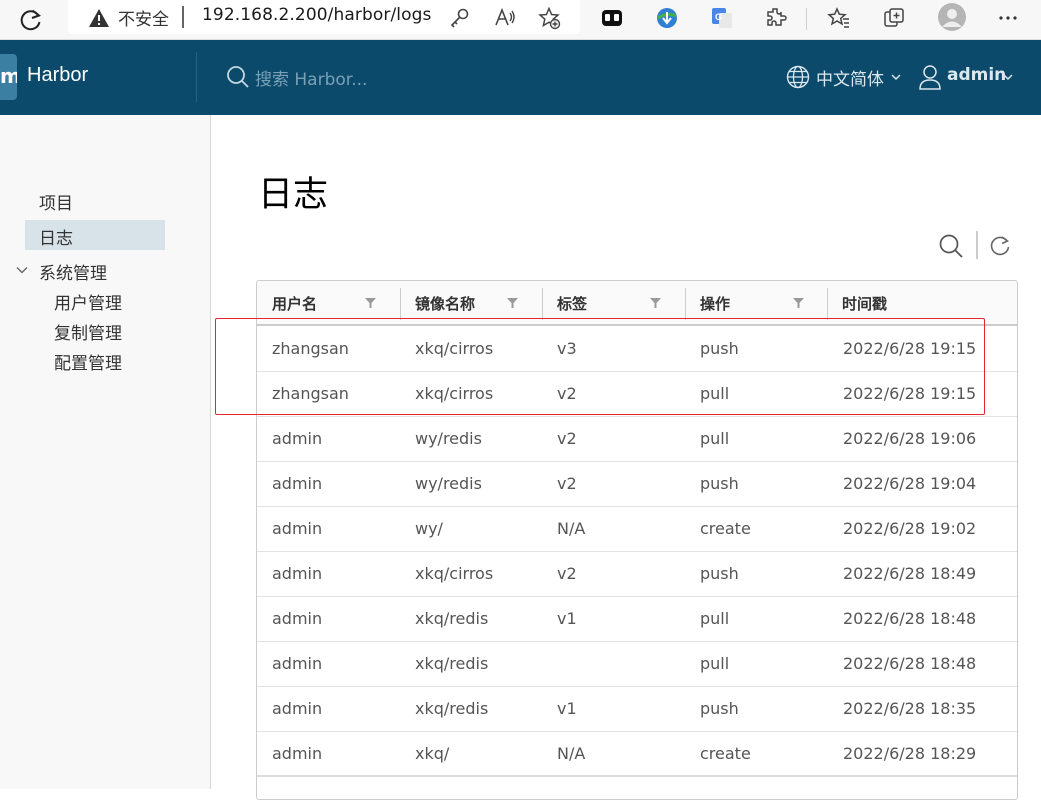 This screenshot has height=800, width=1041. I want to click on harbor-logo-icon: m, so click(8, 77).